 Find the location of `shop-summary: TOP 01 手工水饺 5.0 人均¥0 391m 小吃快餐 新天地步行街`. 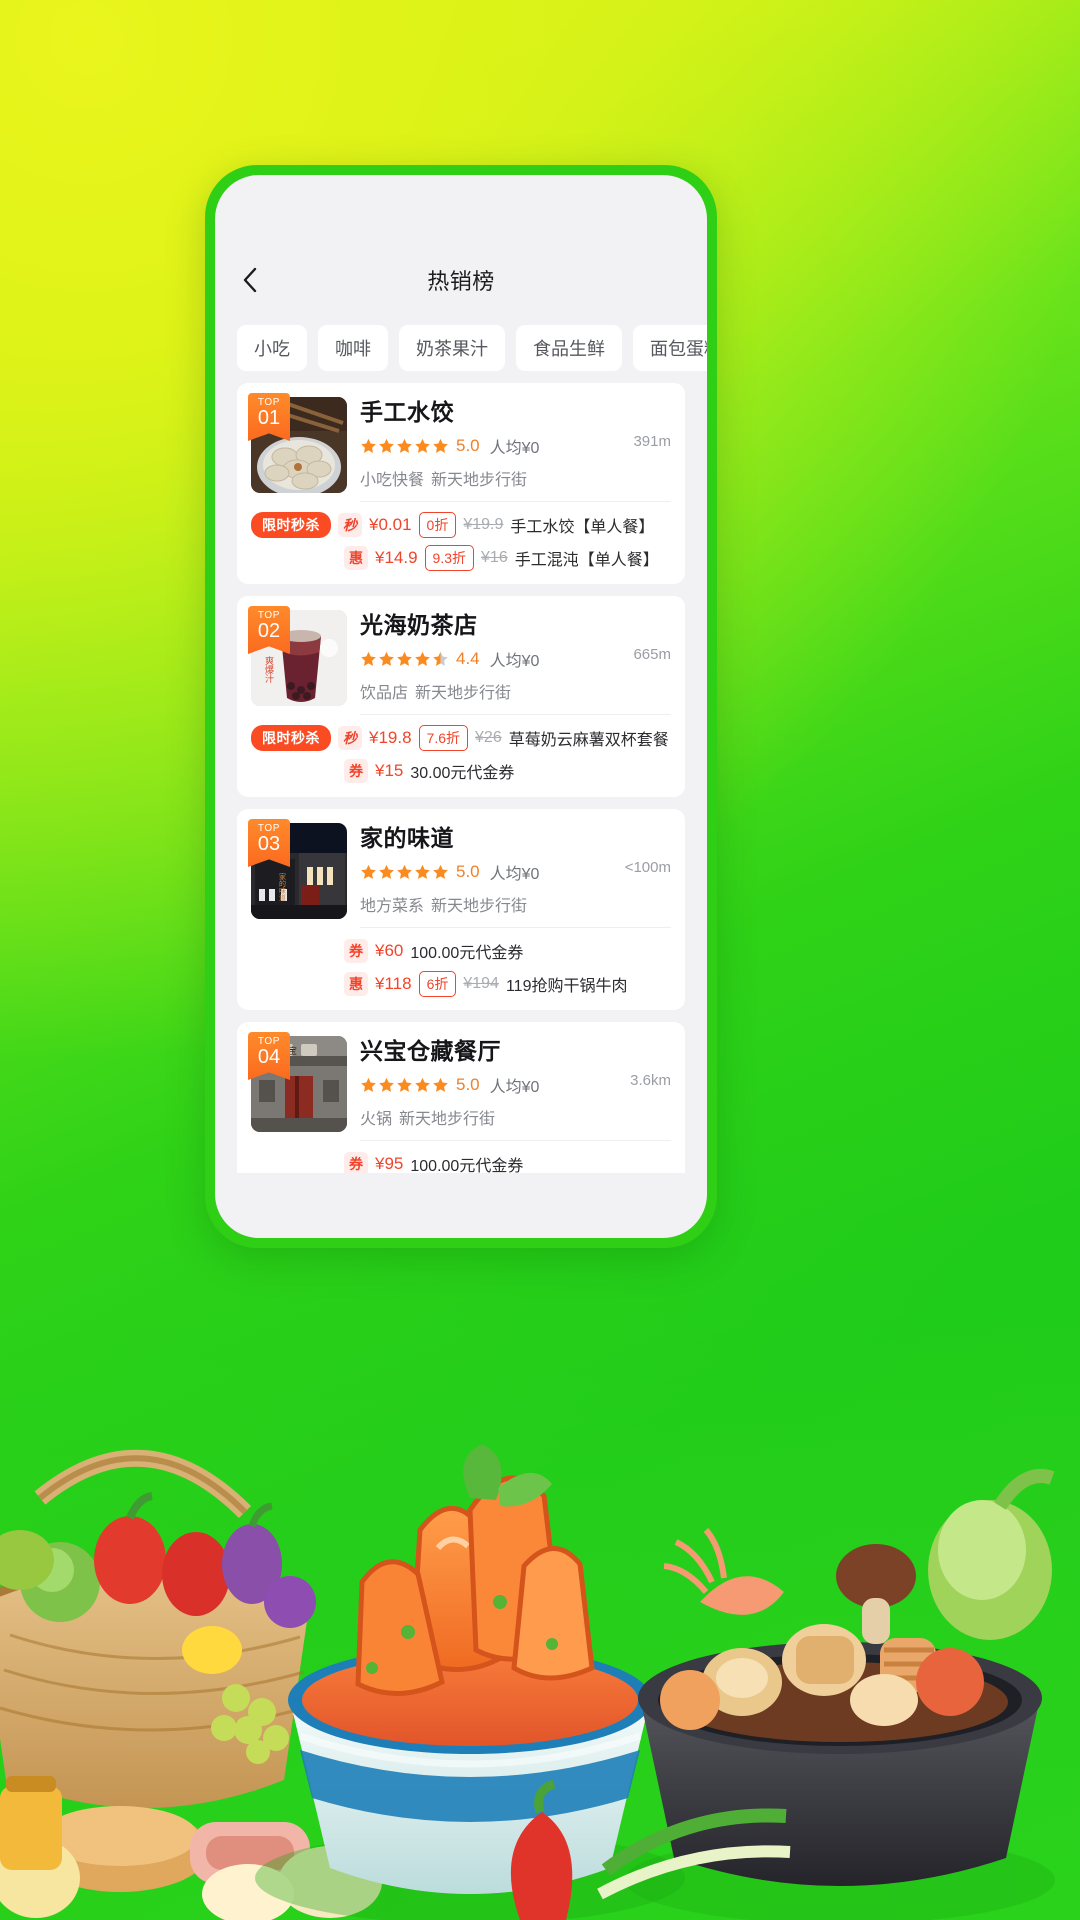

shop-summary: TOP 01 手工水饺 5.0 人均¥0 391m 小吃快餐 新天地步行街 is located at coordinates (459, 447).